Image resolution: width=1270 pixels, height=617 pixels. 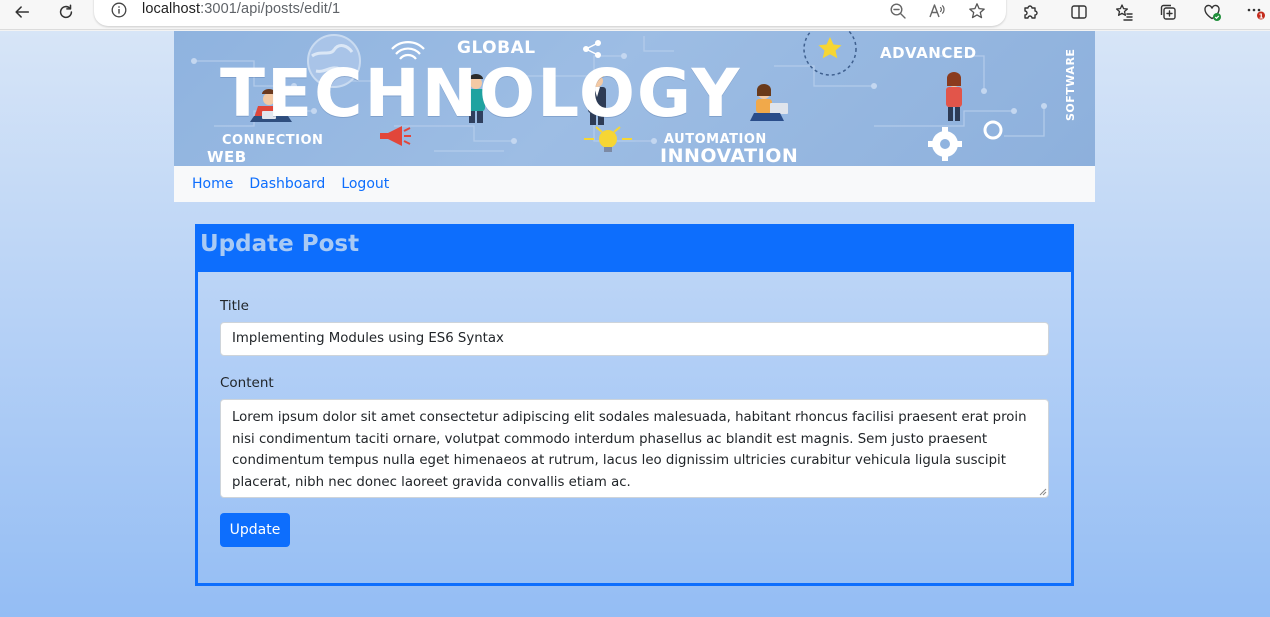 I want to click on main-navbar: Home Dashboard Logout, so click(x=634, y=184).